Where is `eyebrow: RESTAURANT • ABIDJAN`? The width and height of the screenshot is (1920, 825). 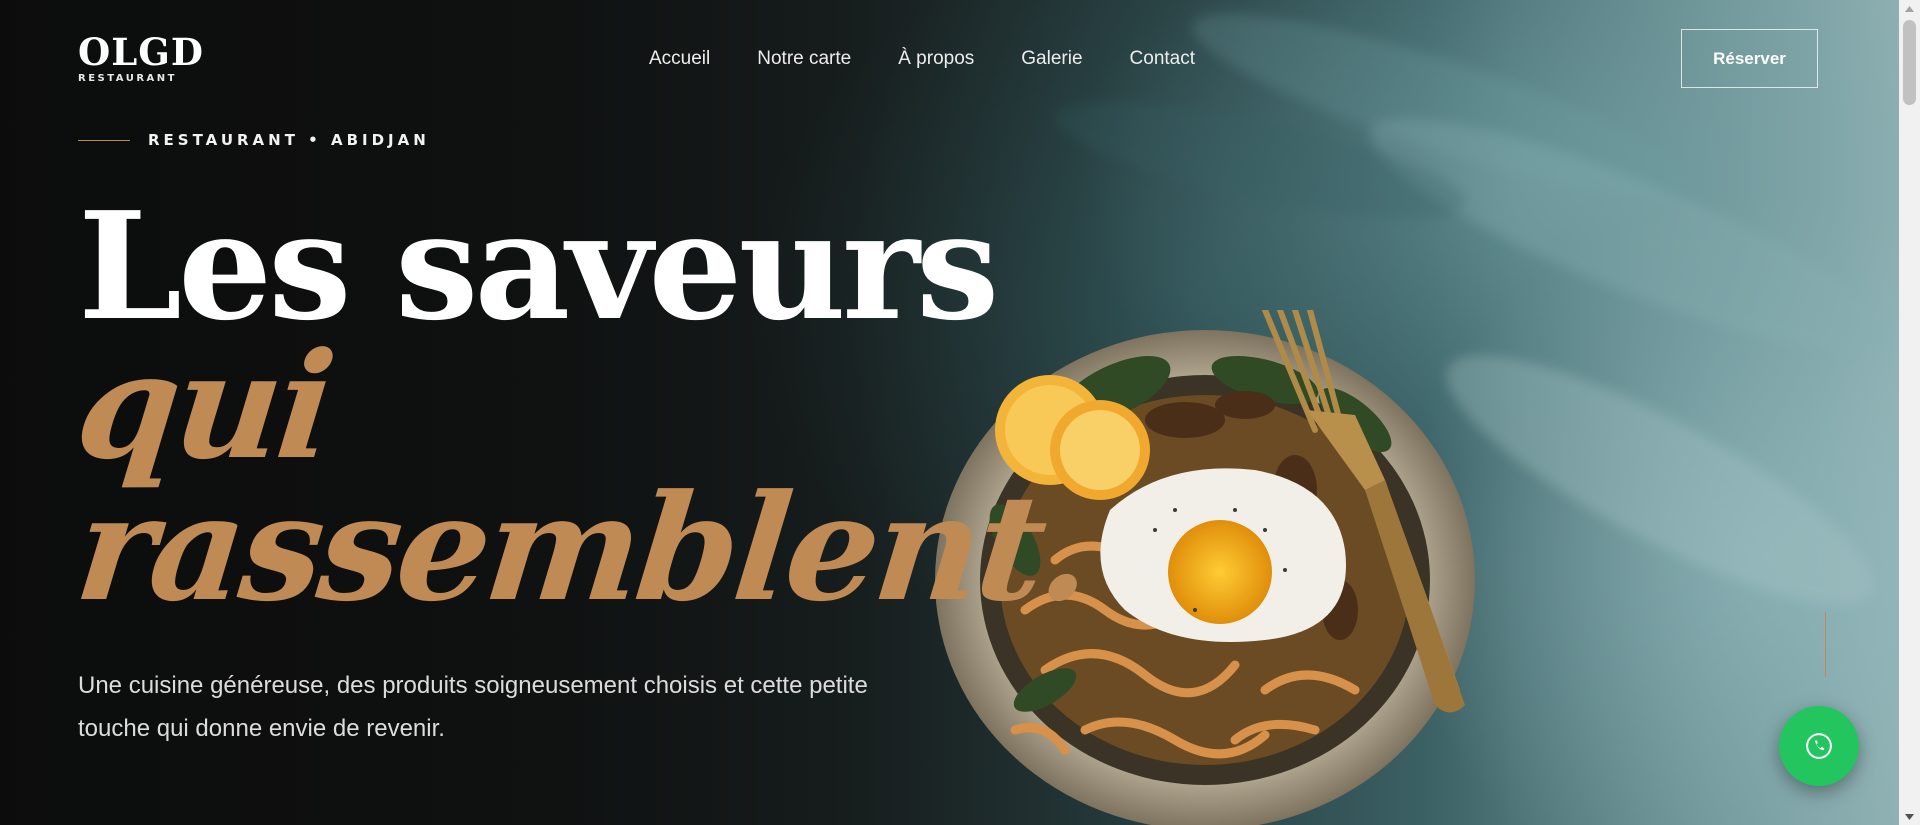
eyebrow: RESTAURANT • ABIDJAN is located at coordinates (254, 140).